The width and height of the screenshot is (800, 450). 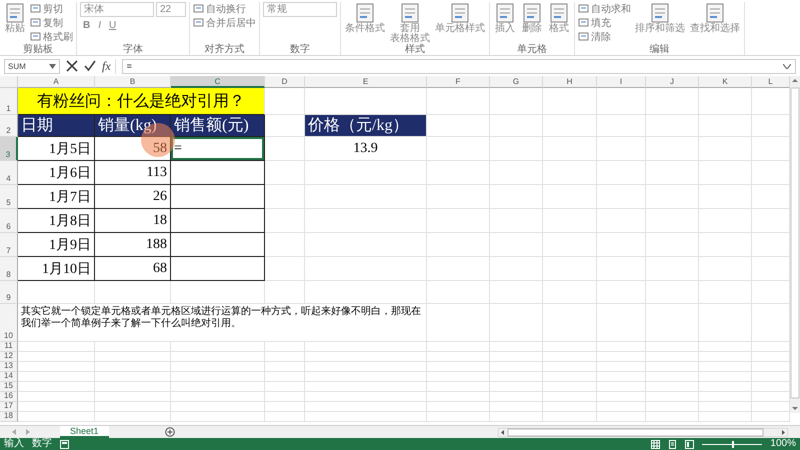 I want to click on column-header: J, so click(x=672, y=82).